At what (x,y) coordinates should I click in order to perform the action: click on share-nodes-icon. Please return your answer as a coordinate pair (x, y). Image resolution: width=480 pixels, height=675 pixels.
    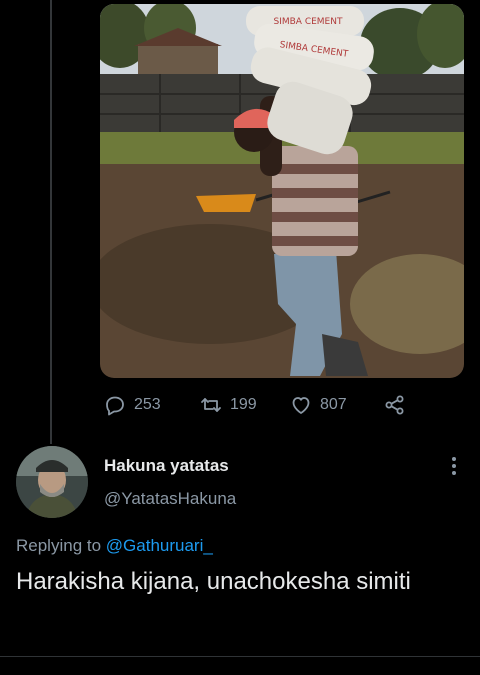
    Looking at the image, I should click on (395, 405).